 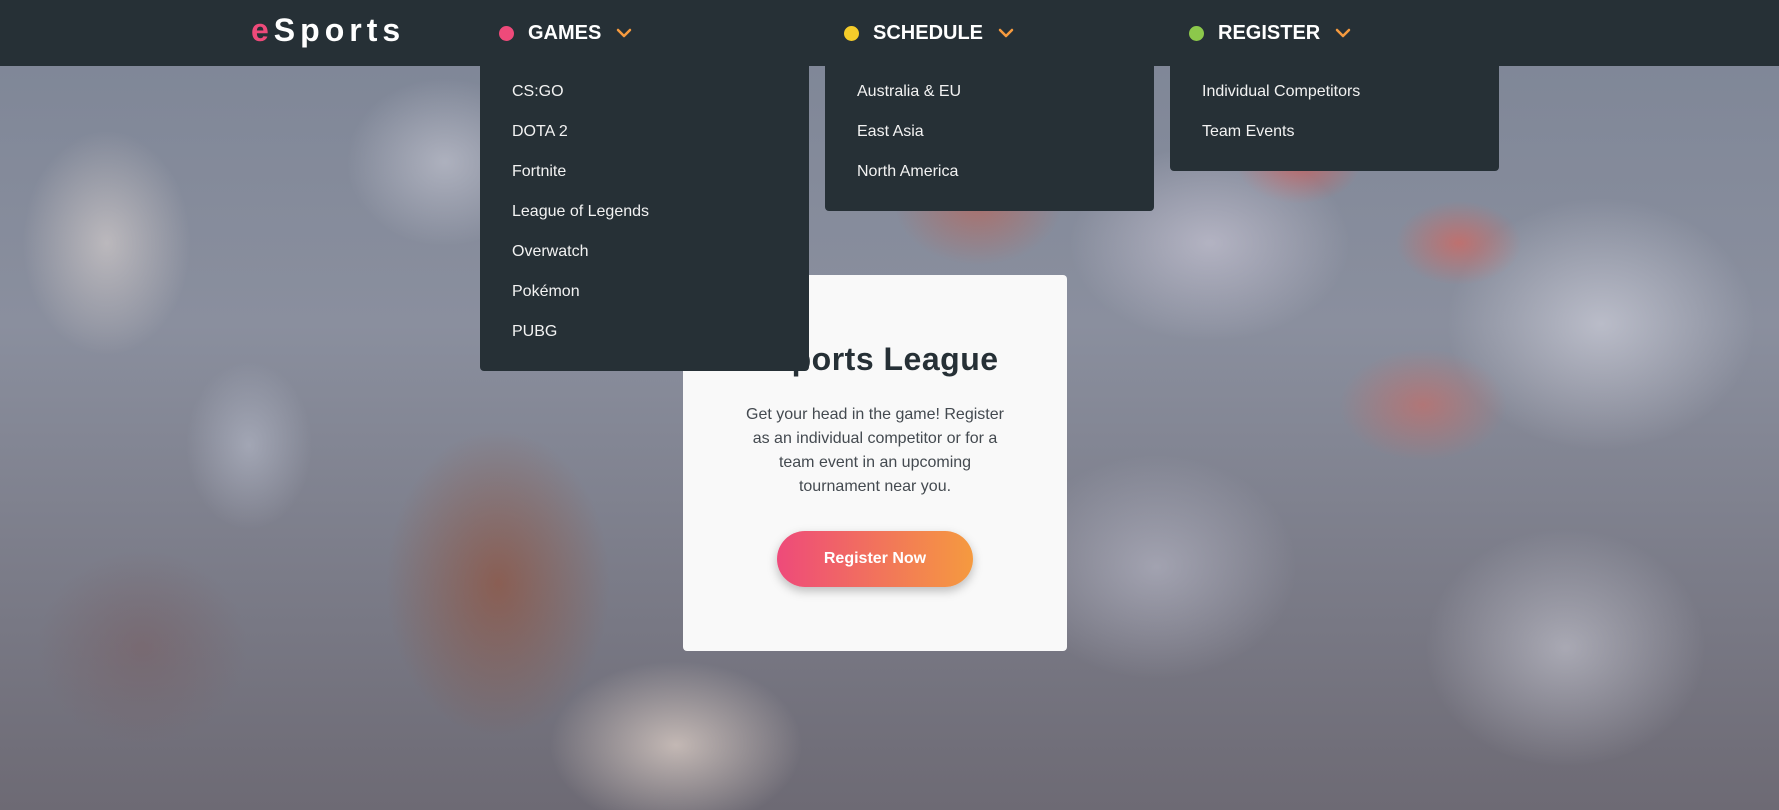 I want to click on dropdown-item-team-events: Team Events, so click(x=1334, y=132).